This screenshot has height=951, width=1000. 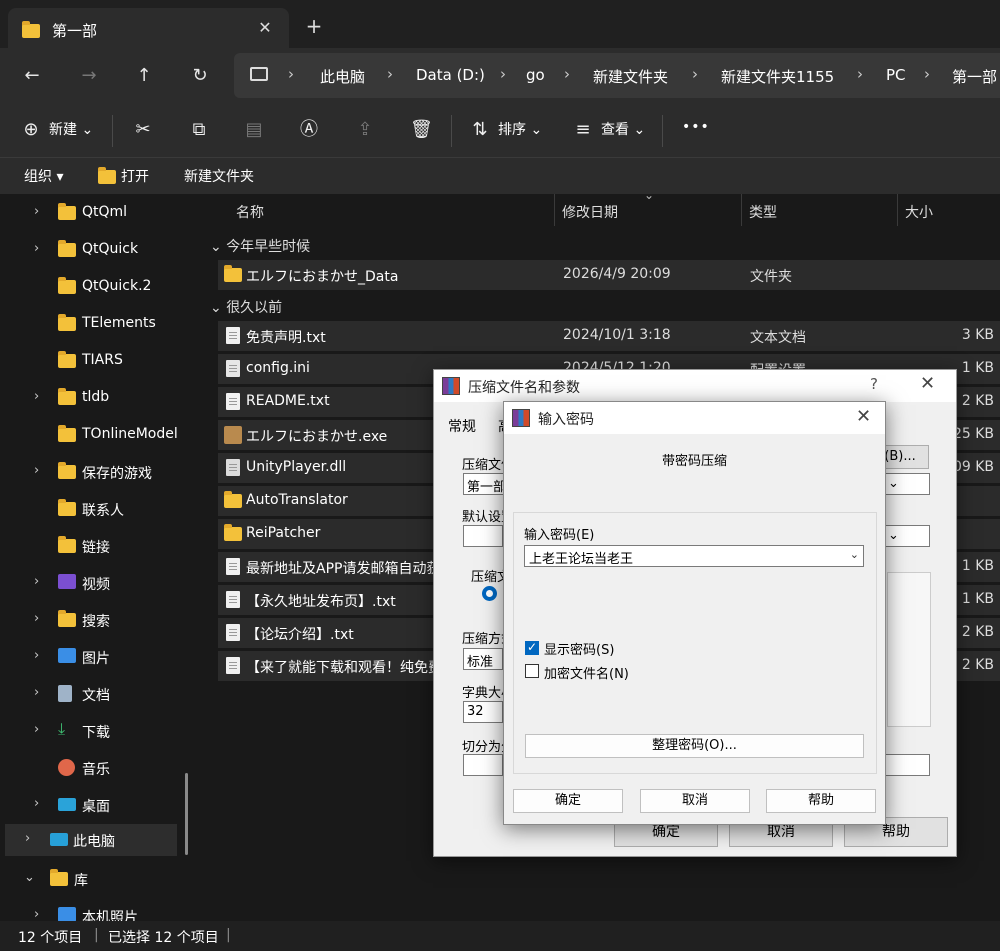 What do you see at coordinates (95, 324) in the screenshot?
I see `sidebar-item-telements: TElements` at bounding box center [95, 324].